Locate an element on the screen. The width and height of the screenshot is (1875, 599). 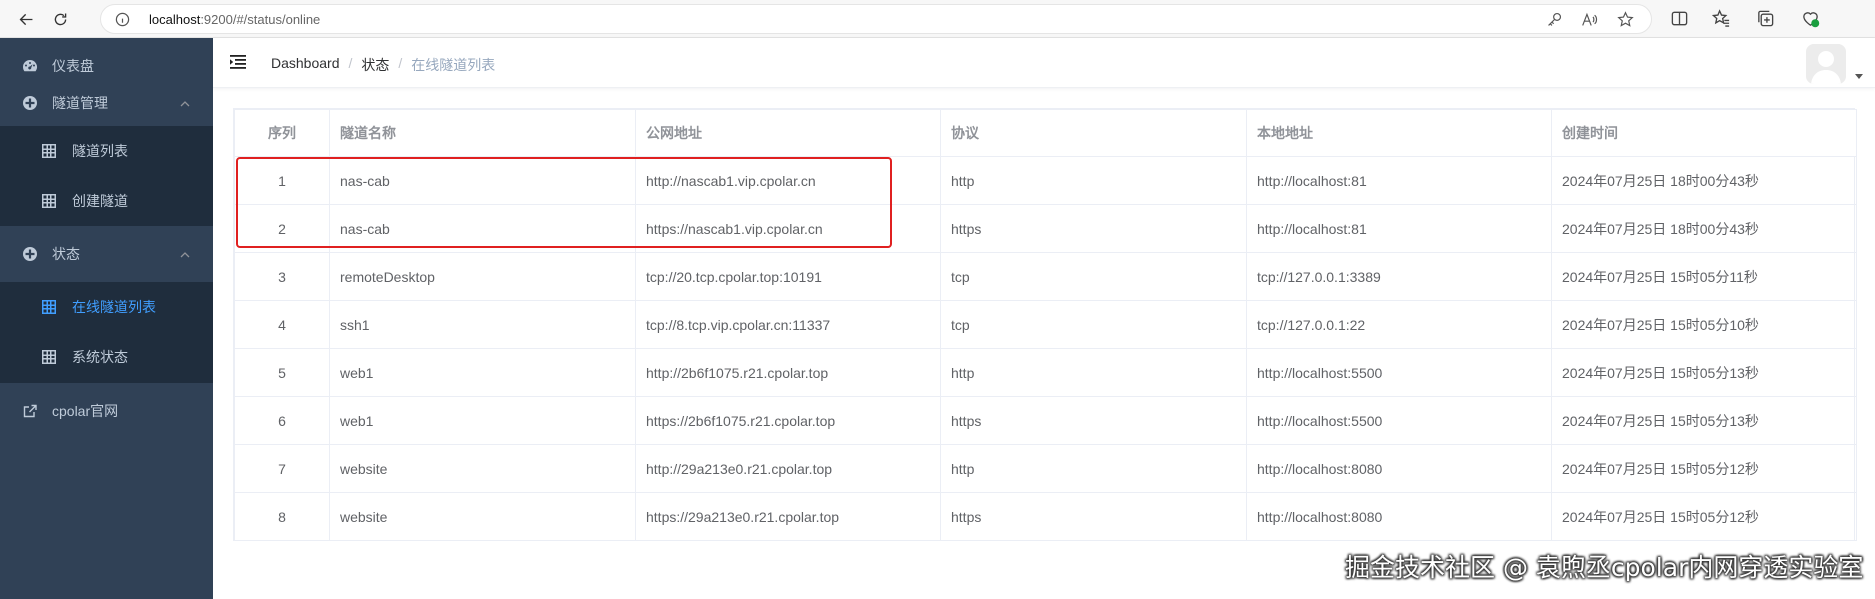
watermark-text: 掘金技术社区 @ 袁煦丞cpolar内网穿透实验室 is located at coordinates (1604, 567).